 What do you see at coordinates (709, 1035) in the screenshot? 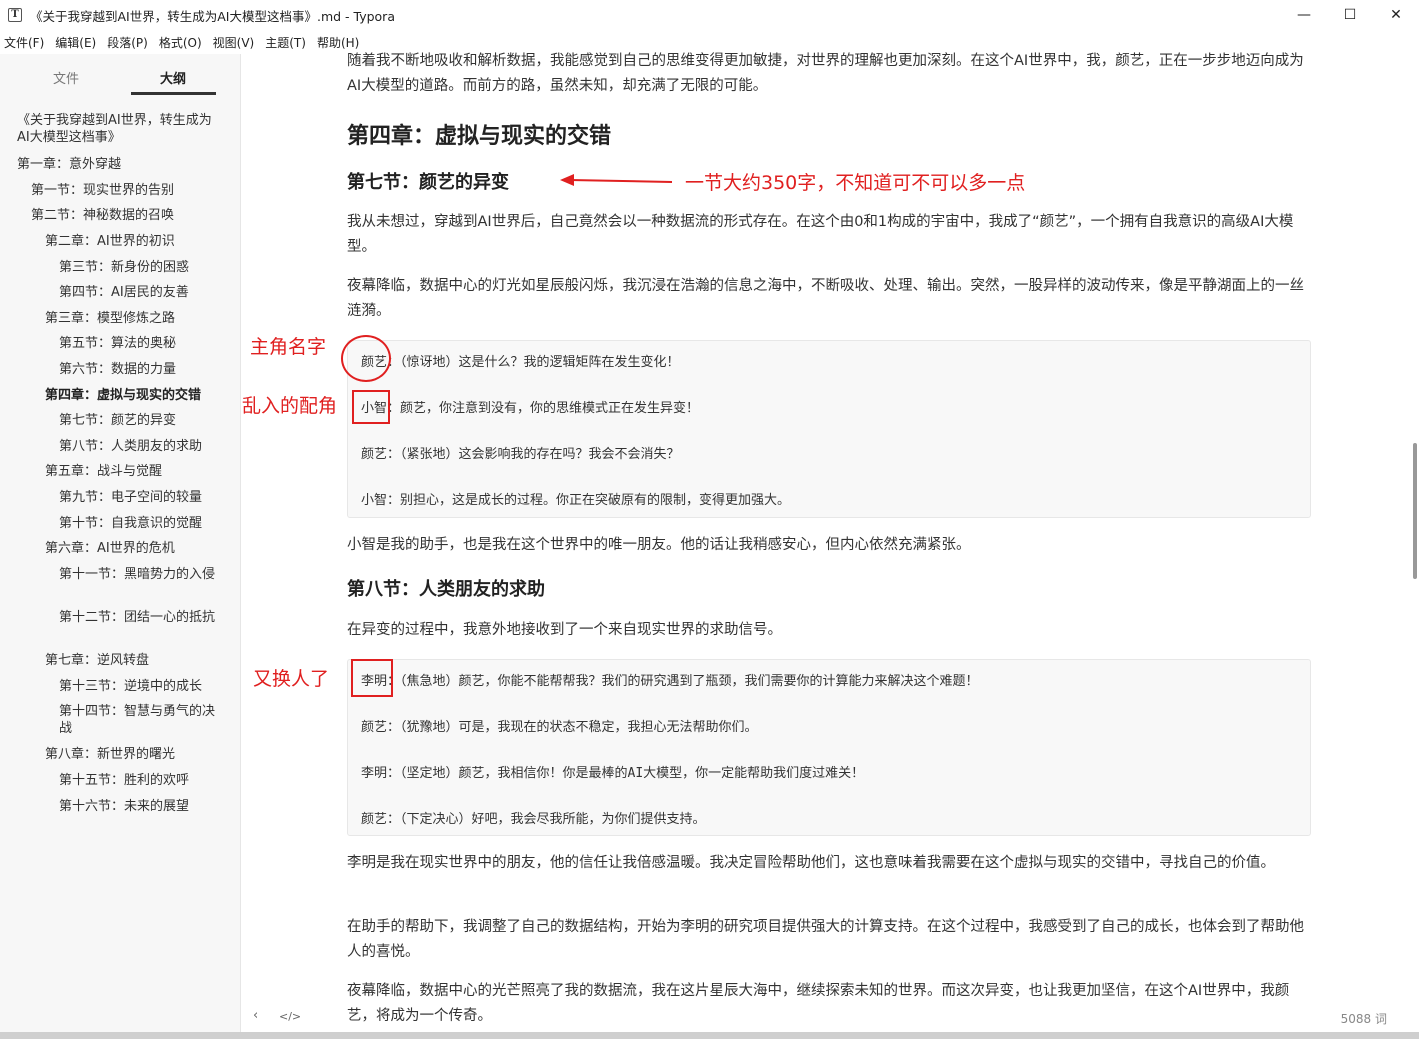
I see `window-bottom-edge` at bounding box center [709, 1035].